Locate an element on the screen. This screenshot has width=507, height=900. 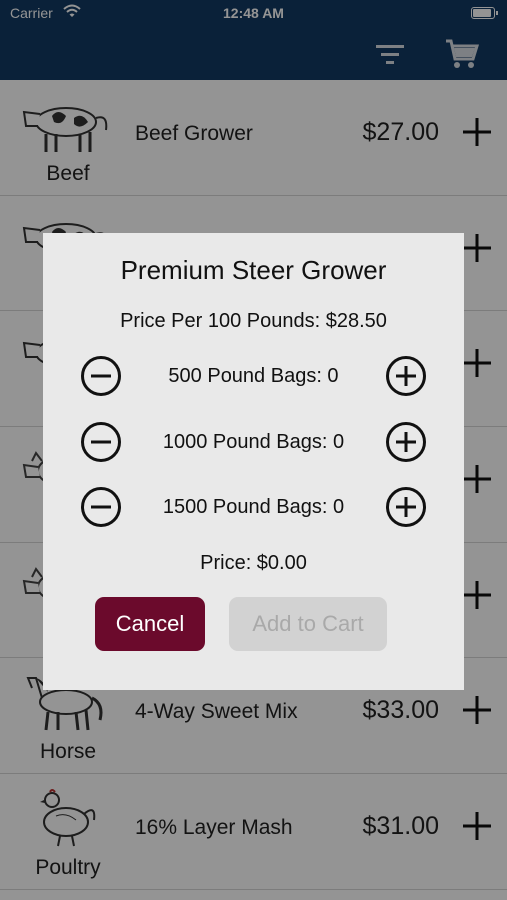
quantity-label: 1000 Pound Bags: 0 is located at coordinates (253, 442).